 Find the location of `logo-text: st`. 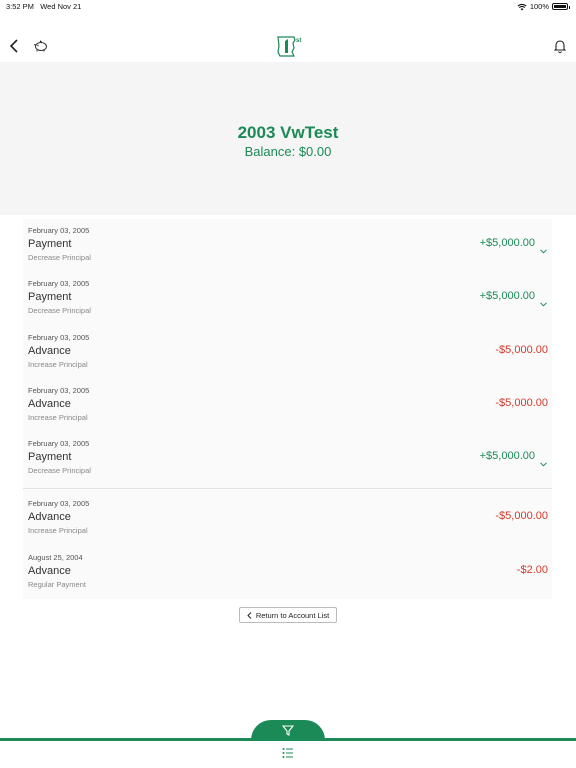

logo-text: st is located at coordinates (298, 41).